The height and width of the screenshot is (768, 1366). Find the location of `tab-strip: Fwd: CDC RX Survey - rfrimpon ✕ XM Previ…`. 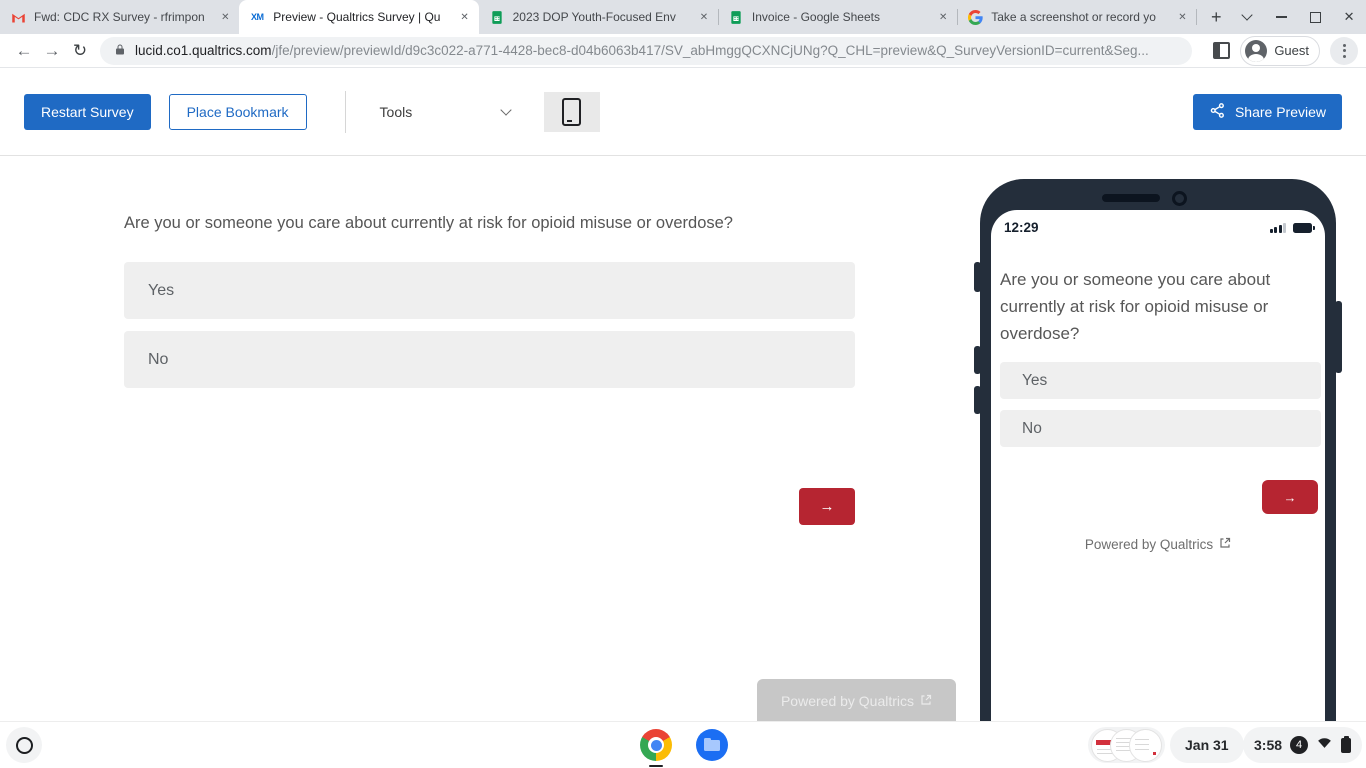

tab-strip: Fwd: CDC RX Survey - rfrimpon ✕ XM Previ… is located at coordinates (683, 17).